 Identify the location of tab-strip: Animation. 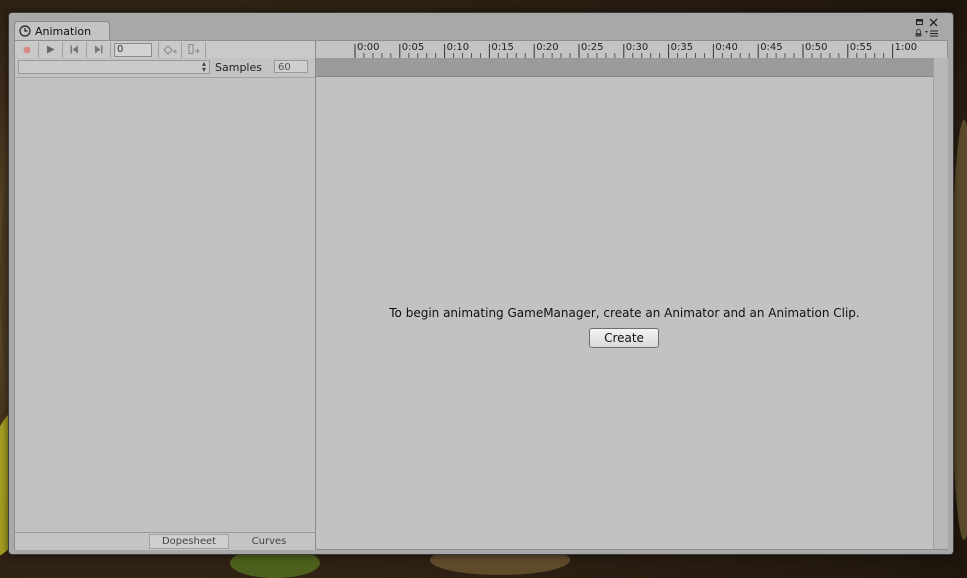
(481, 26).